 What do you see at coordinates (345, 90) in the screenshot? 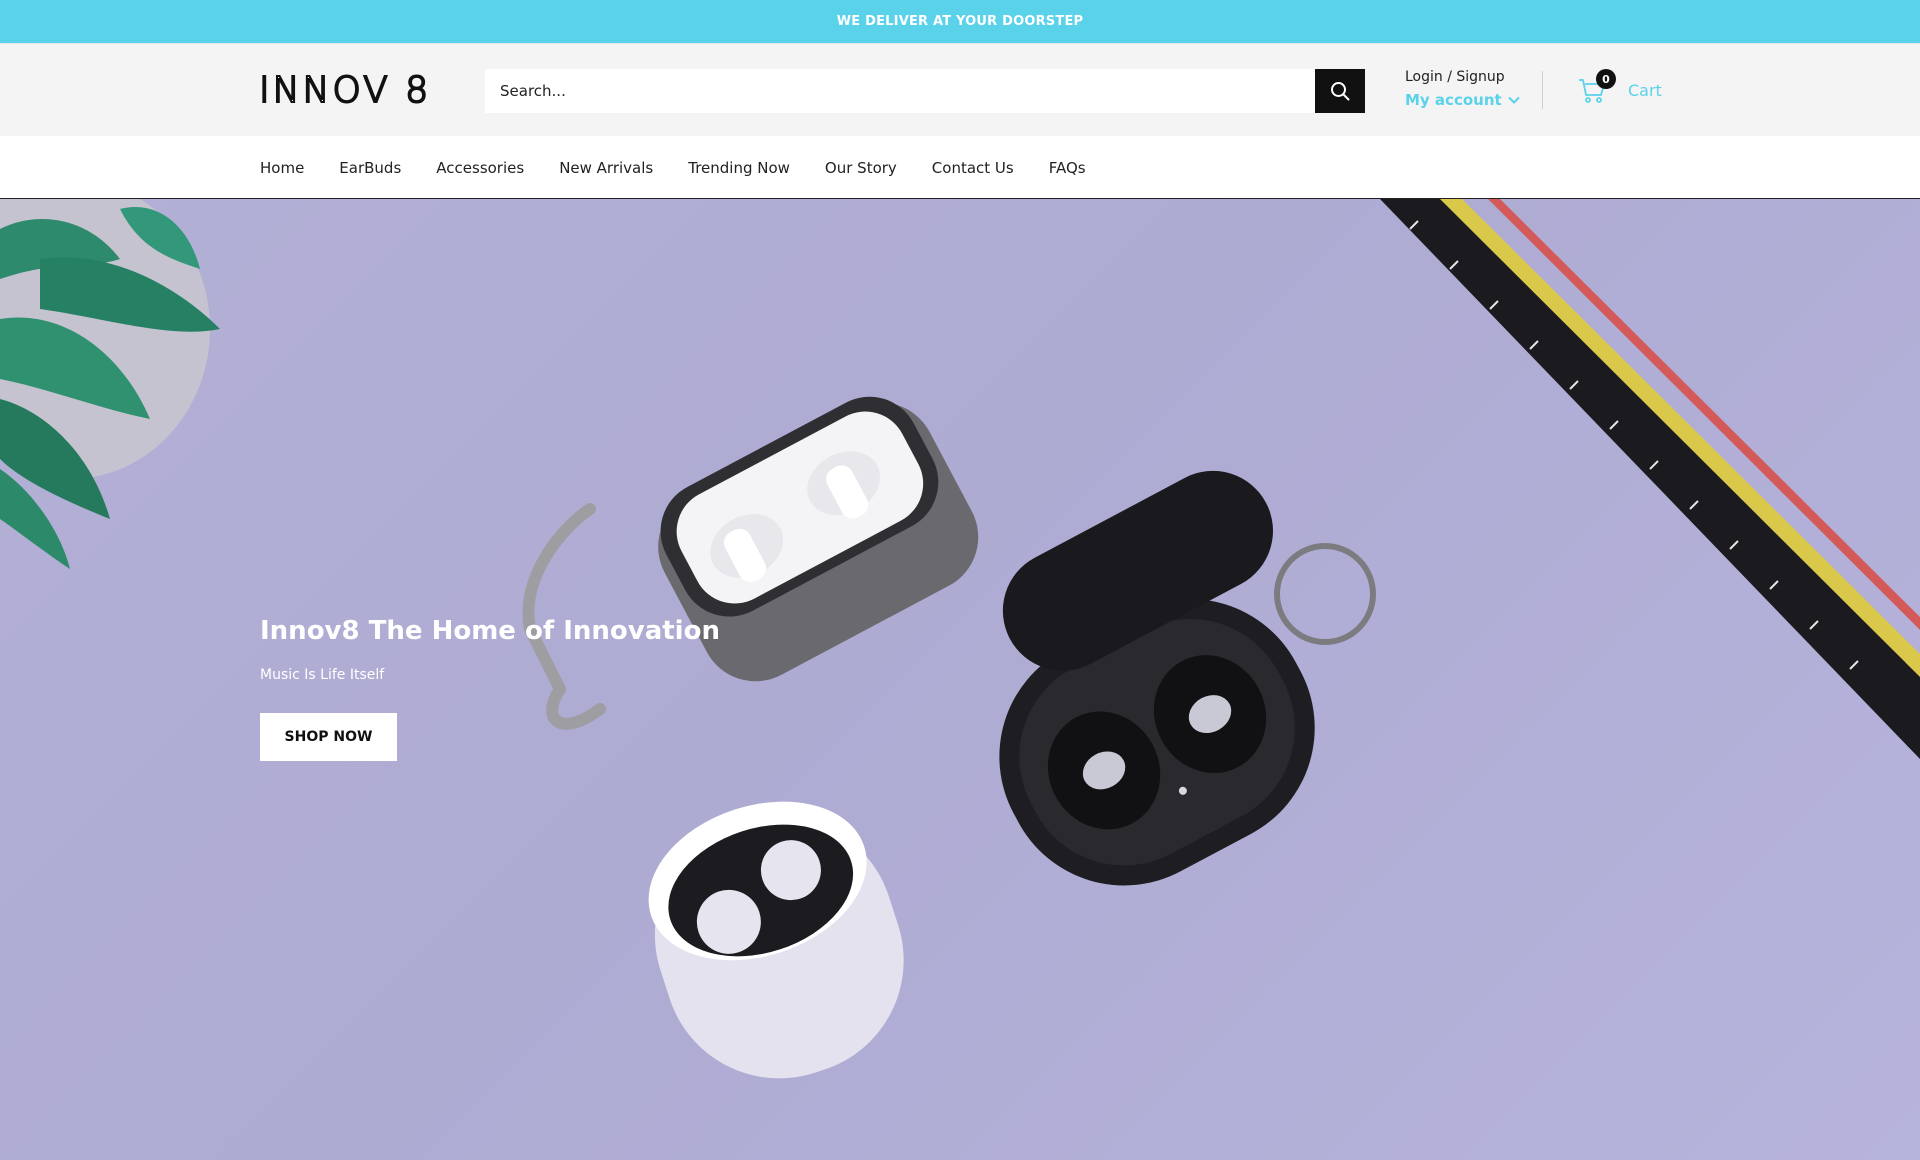
I see `logo-text: INNOV 8` at bounding box center [345, 90].